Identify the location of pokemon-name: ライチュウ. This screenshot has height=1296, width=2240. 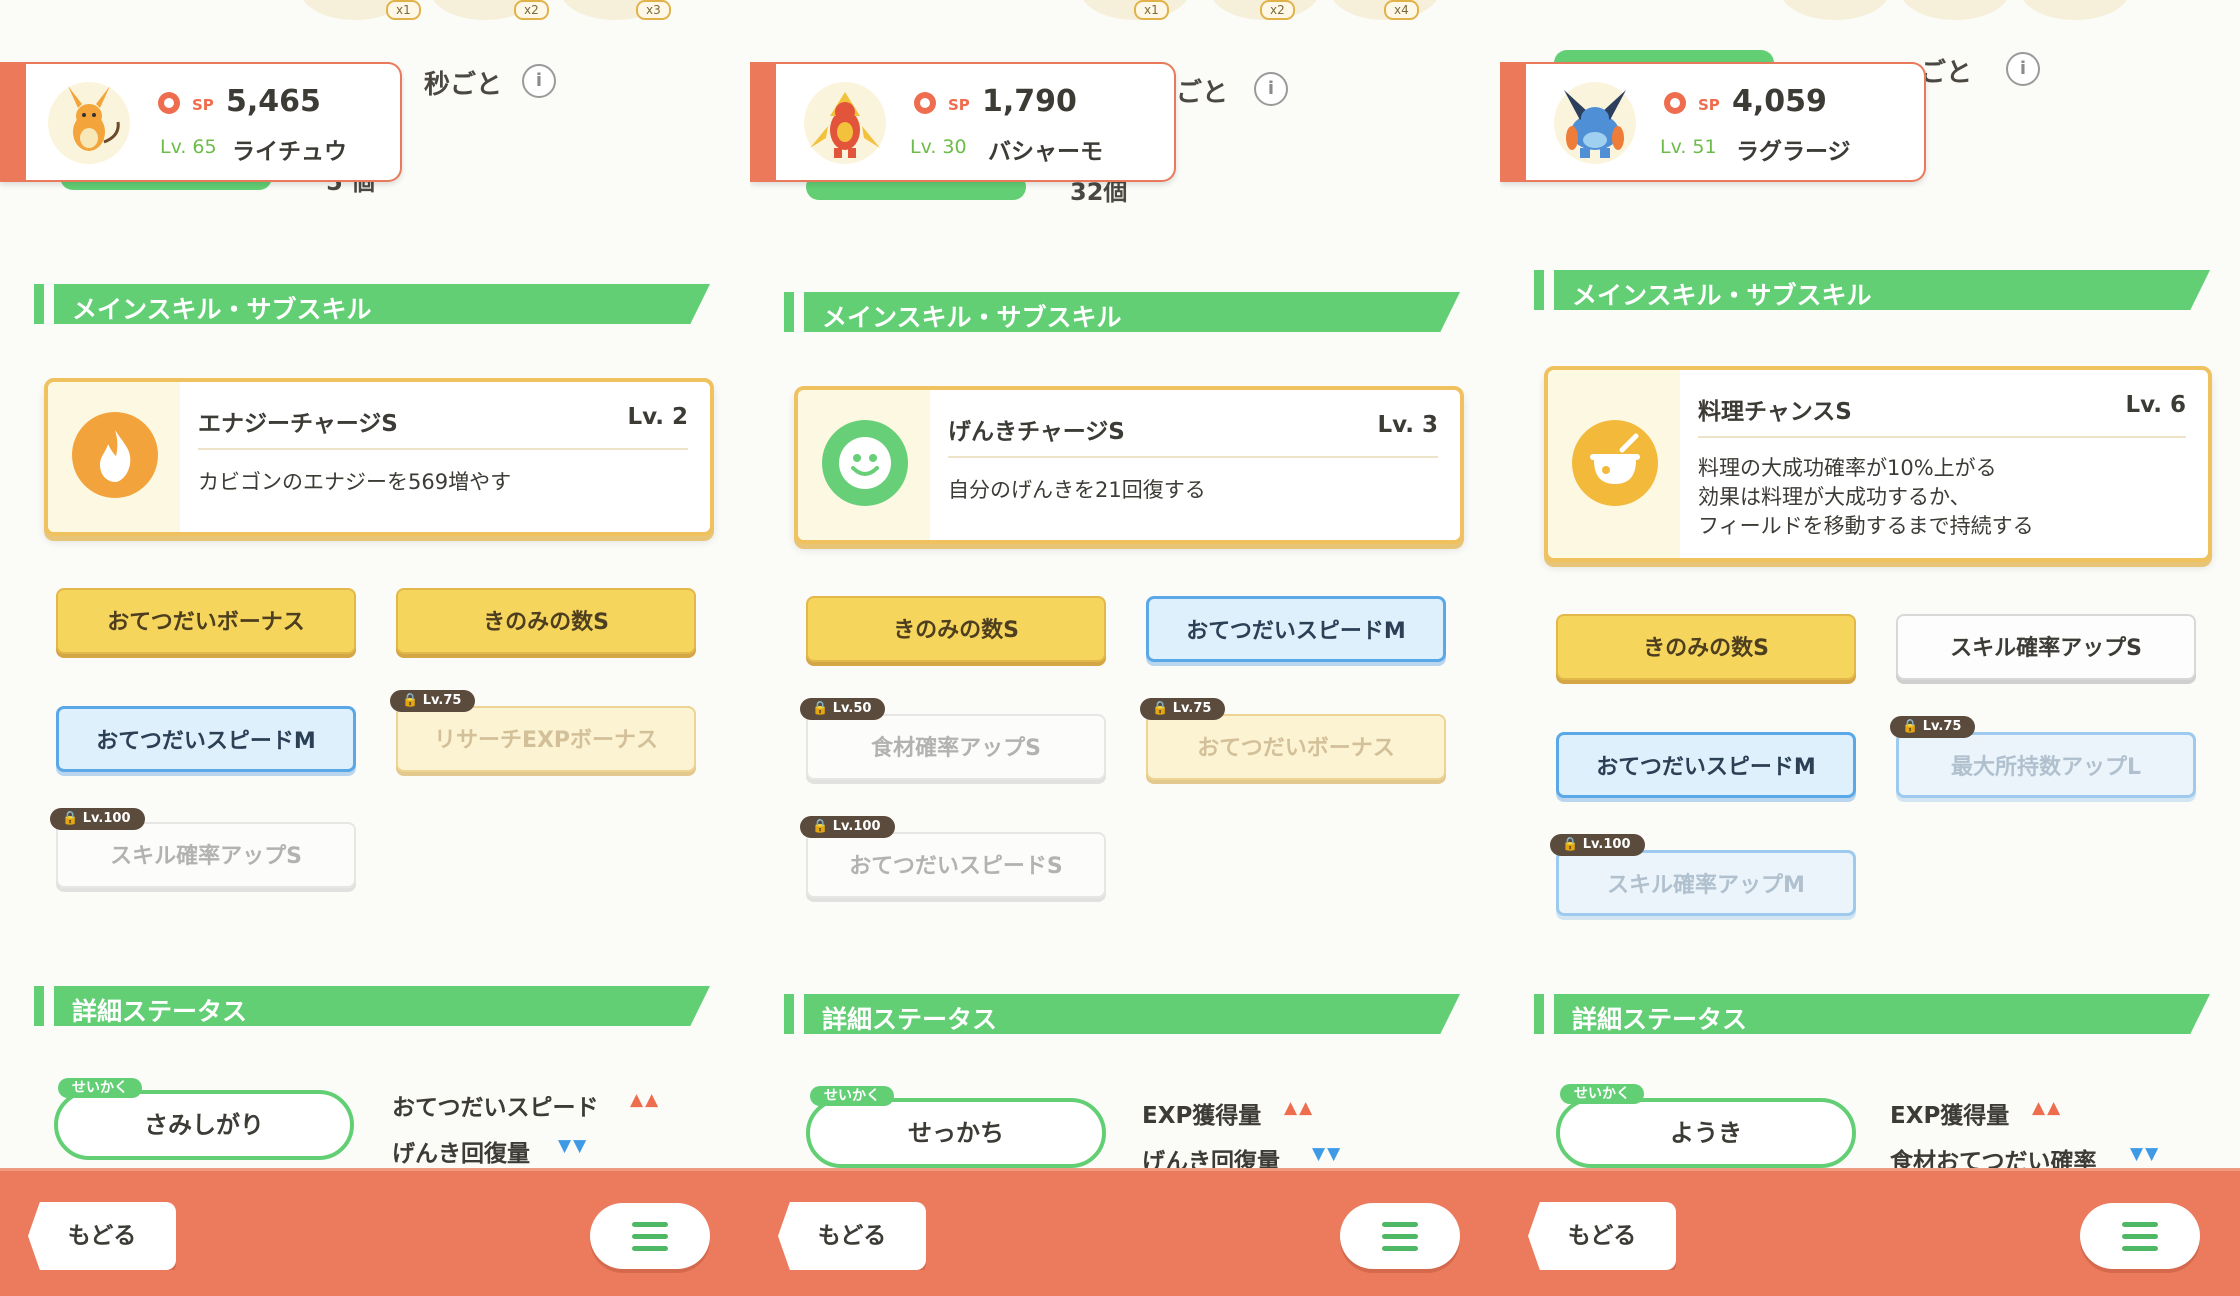
(289, 152).